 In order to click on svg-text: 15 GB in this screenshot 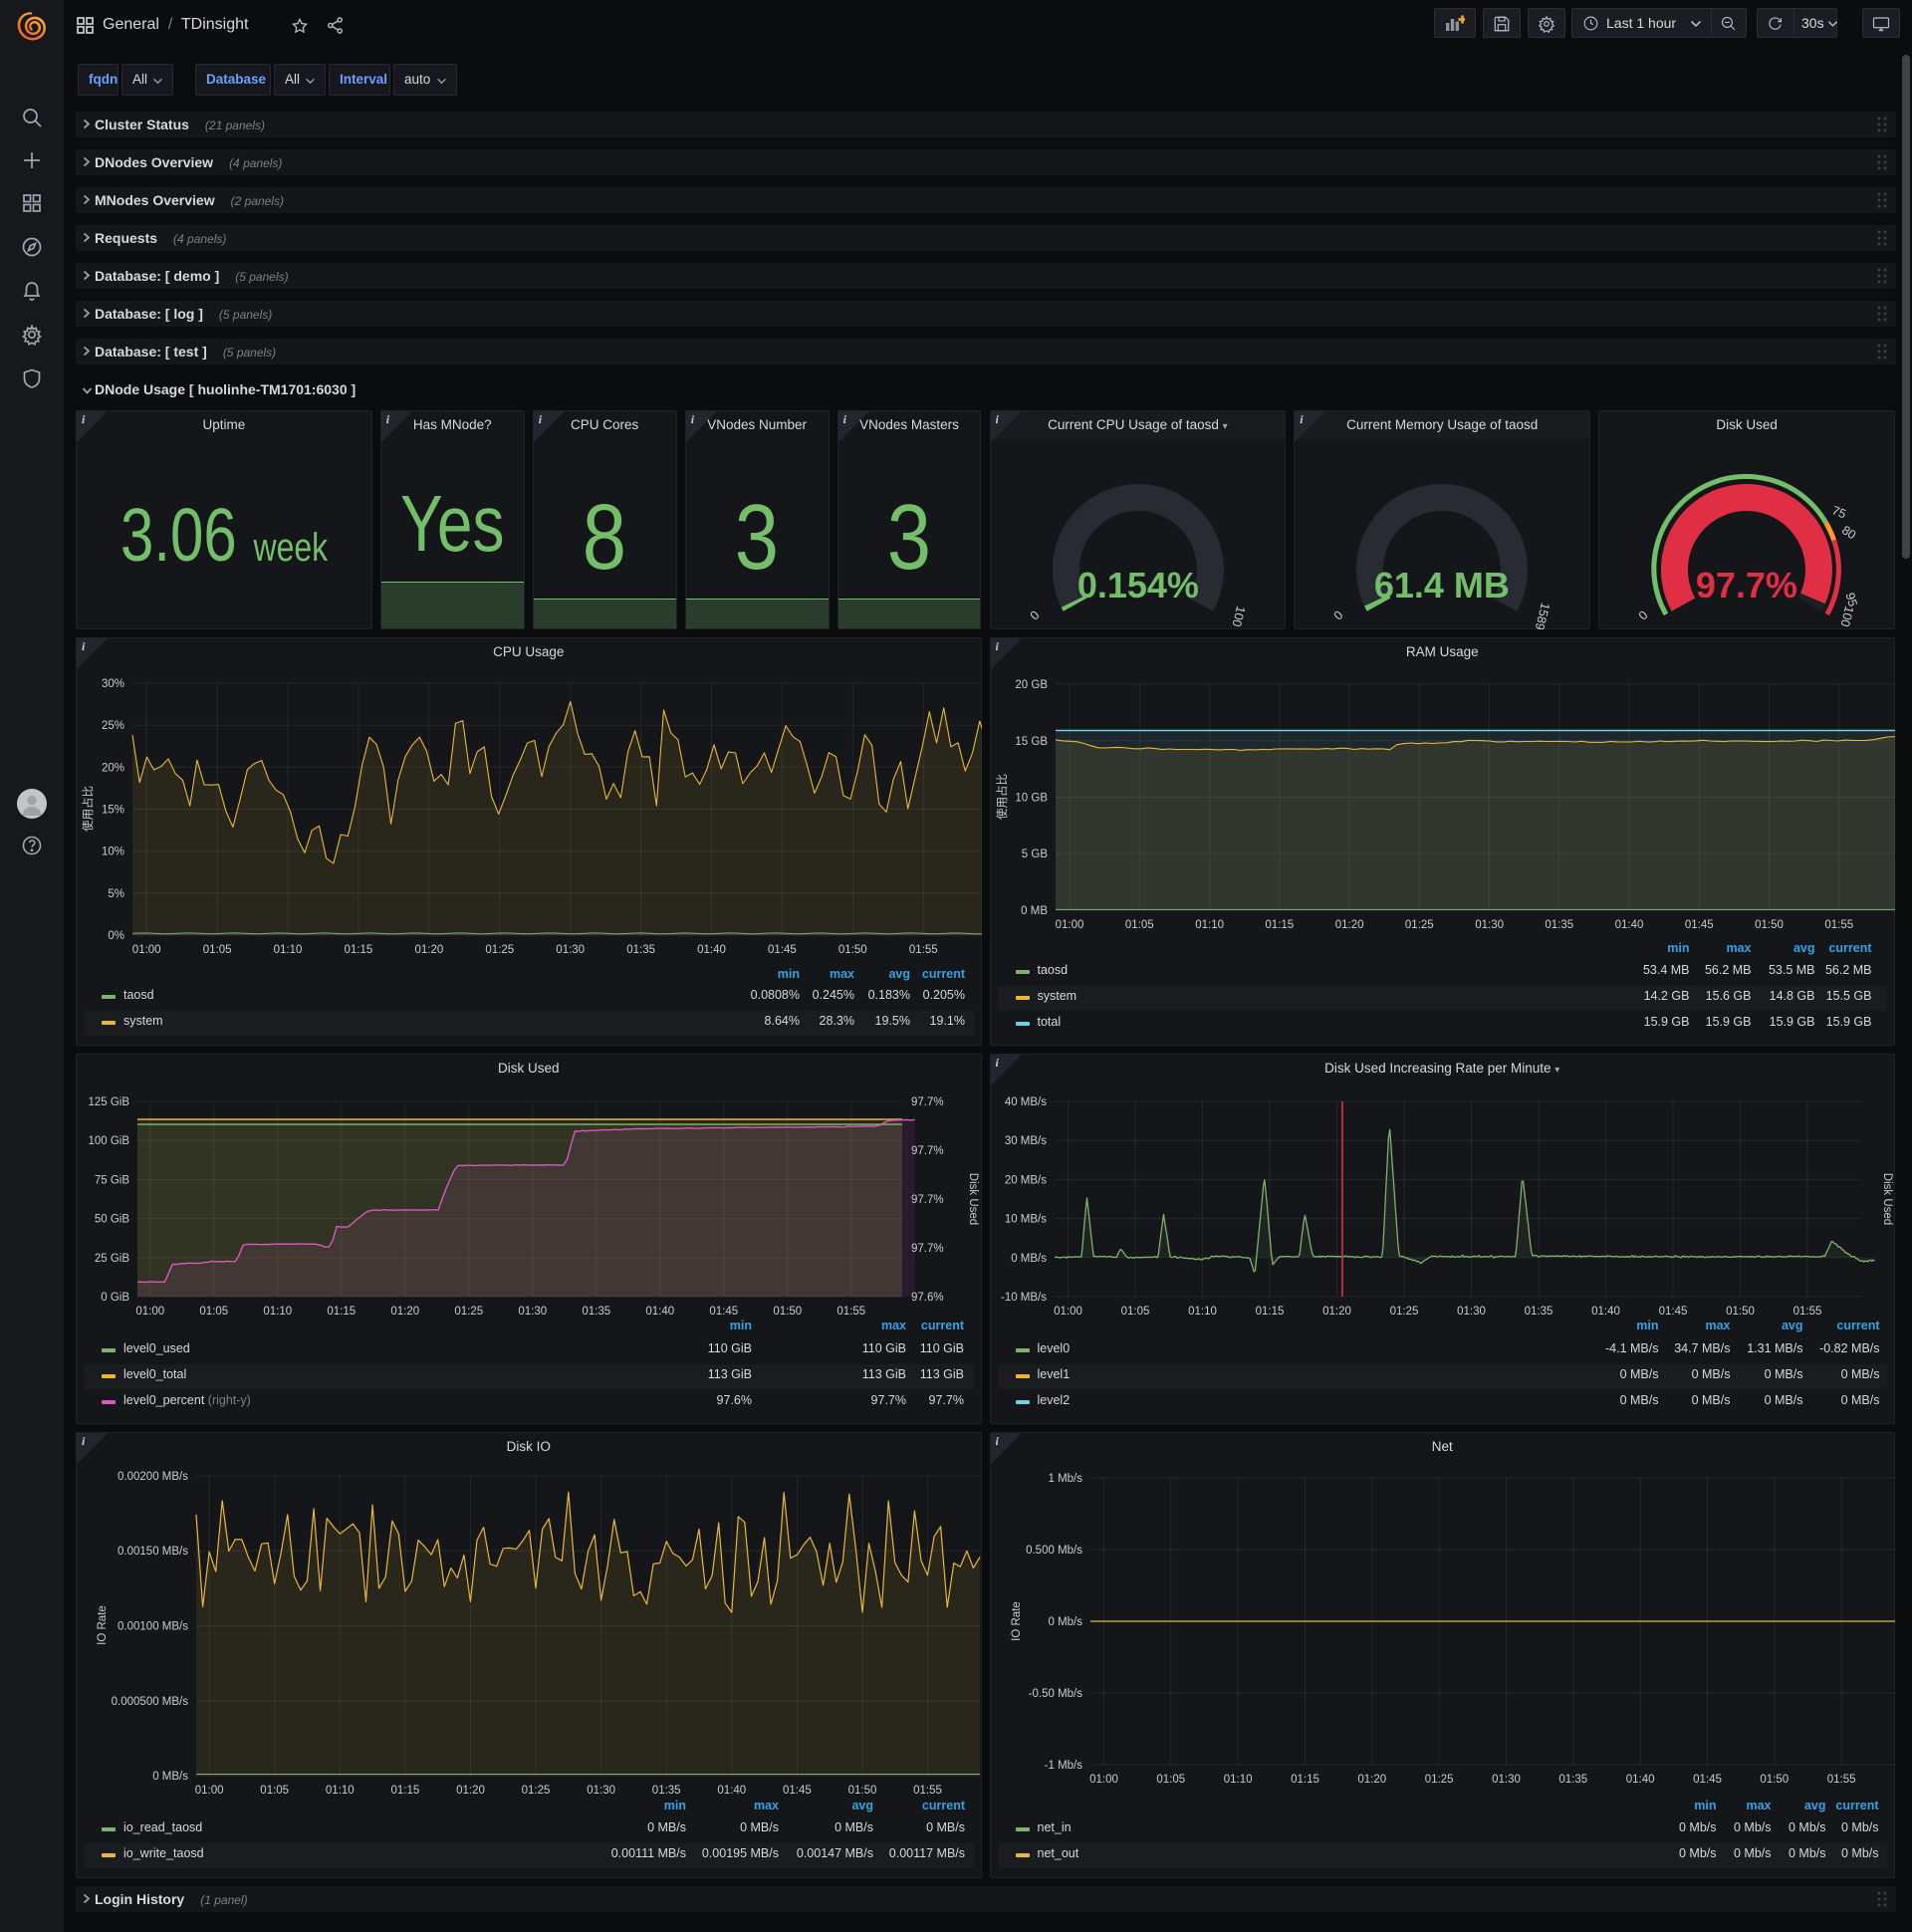, I will do `click(1031, 742)`.